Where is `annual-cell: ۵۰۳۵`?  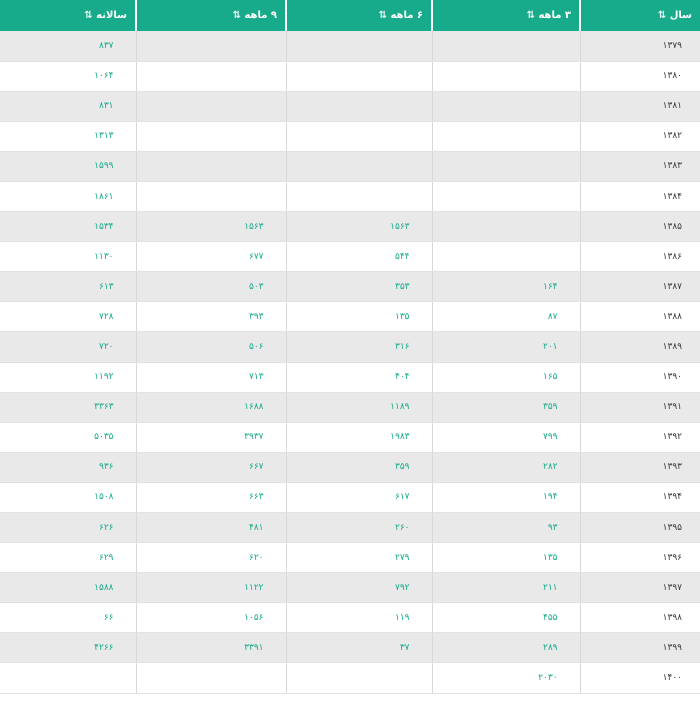 annual-cell: ۵۰۳۵ is located at coordinates (68, 437).